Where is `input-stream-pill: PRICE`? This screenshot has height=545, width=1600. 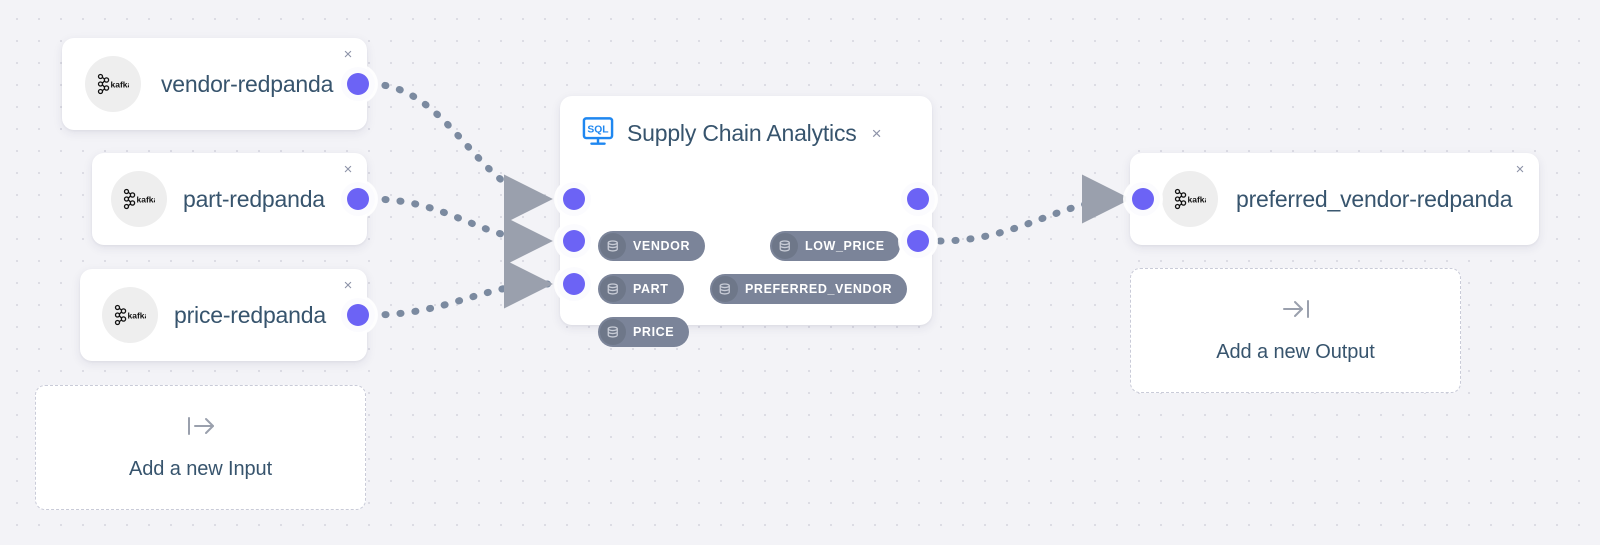 input-stream-pill: PRICE is located at coordinates (644, 332).